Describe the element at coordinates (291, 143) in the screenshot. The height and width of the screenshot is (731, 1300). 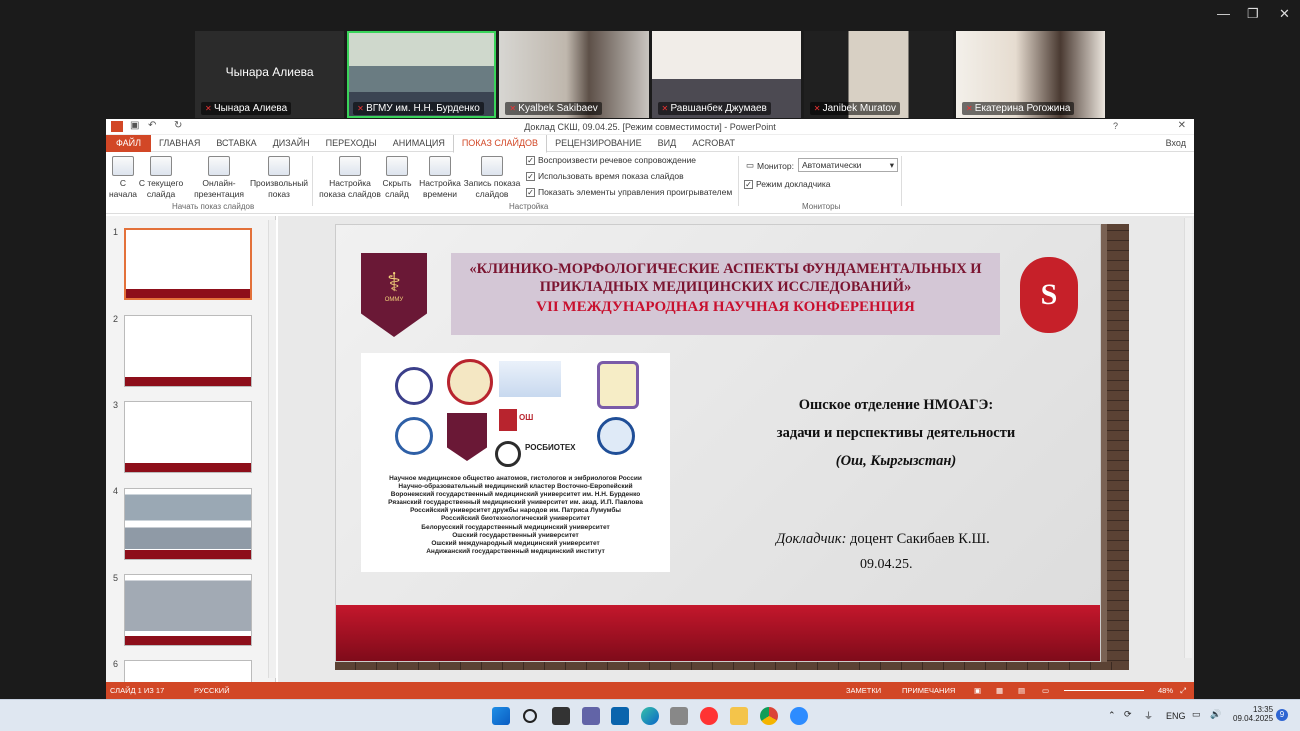
I see `tab-design: ДИЗАЙН` at that location.